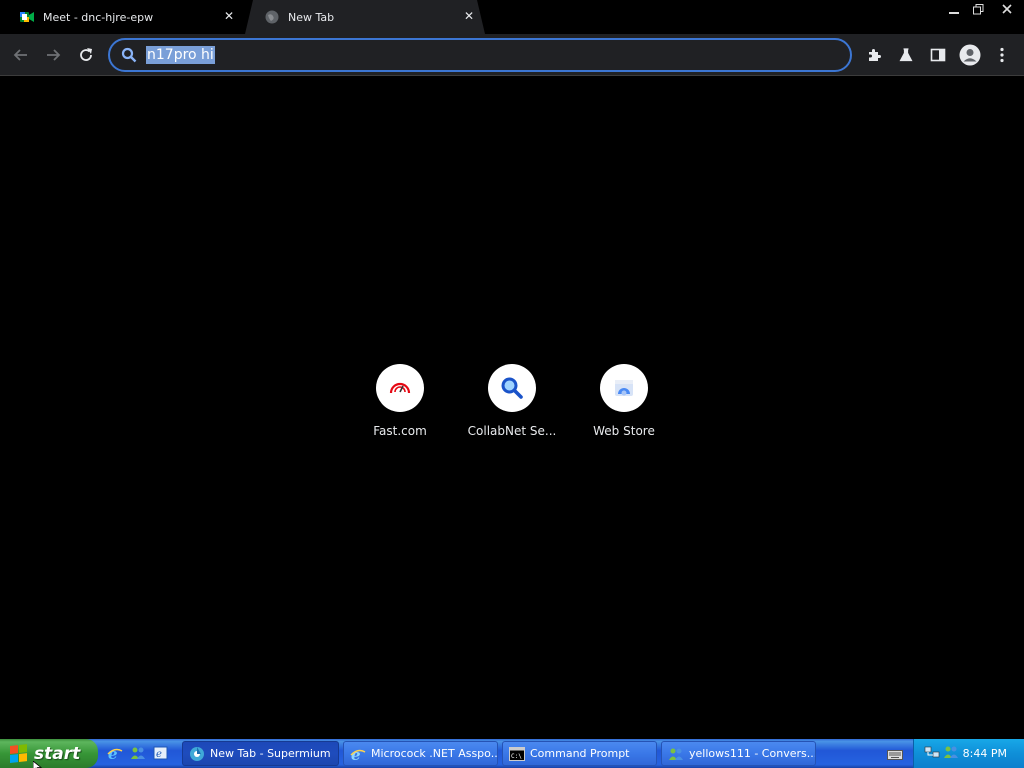 The width and height of the screenshot is (1024, 768). What do you see at coordinates (19, 753) in the screenshot?
I see `windows-flag-icon` at bounding box center [19, 753].